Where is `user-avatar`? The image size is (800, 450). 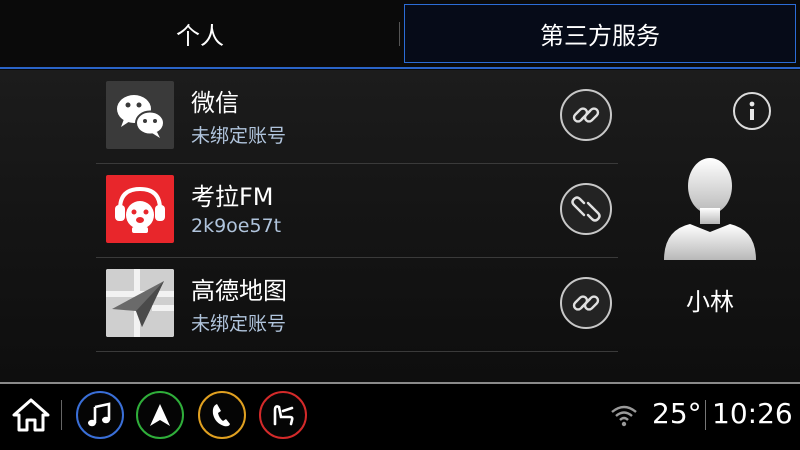
user-avatar is located at coordinates (710, 206).